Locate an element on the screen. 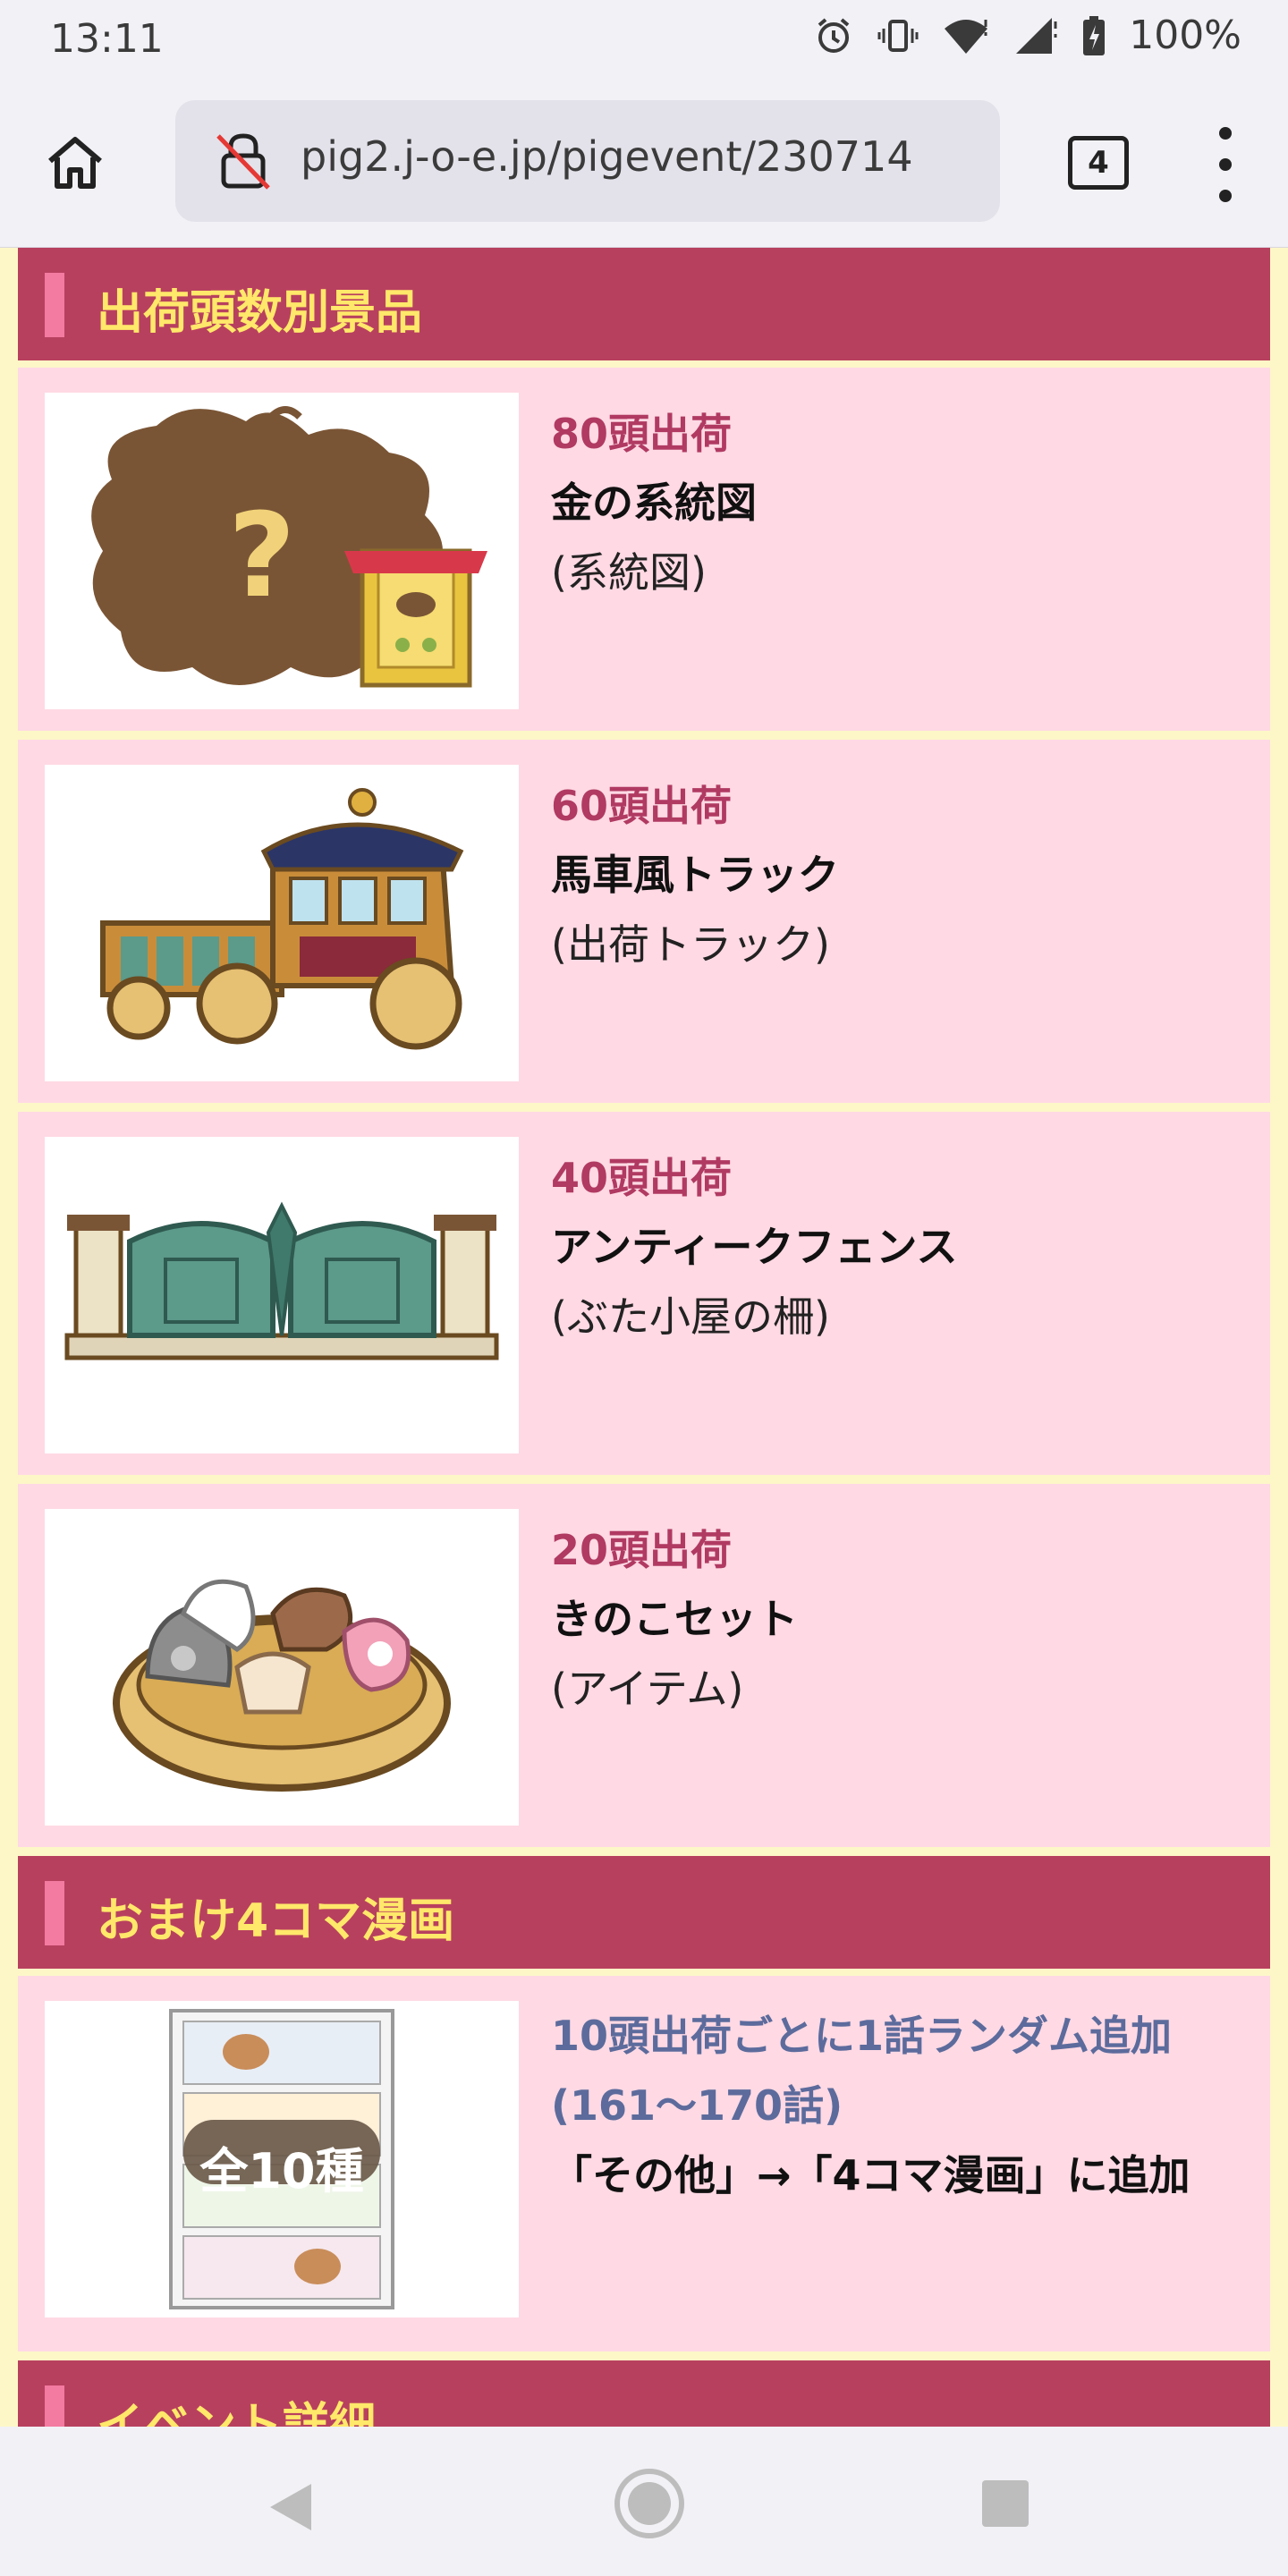 This screenshot has height=2576, width=1288. carriage-truck-image is located at coordinates (282, 923).